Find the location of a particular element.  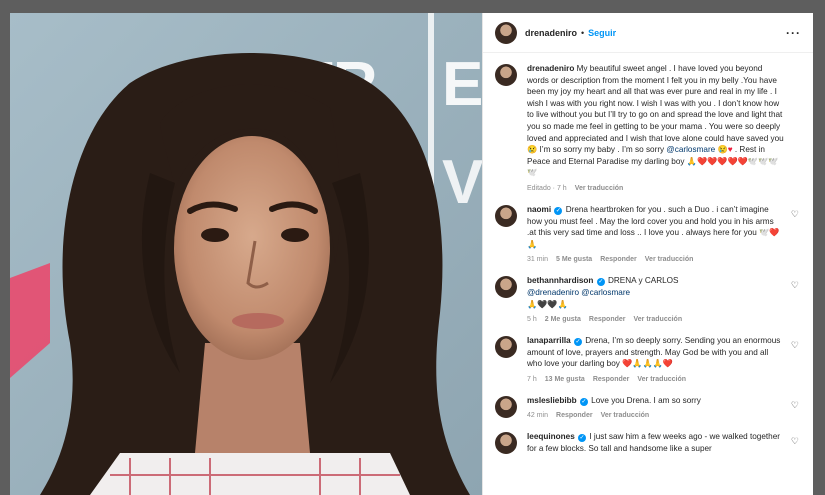

comment-meta: 5 h 2 Me gusta Responder Ver traducción is located at coordinates (656, 319).